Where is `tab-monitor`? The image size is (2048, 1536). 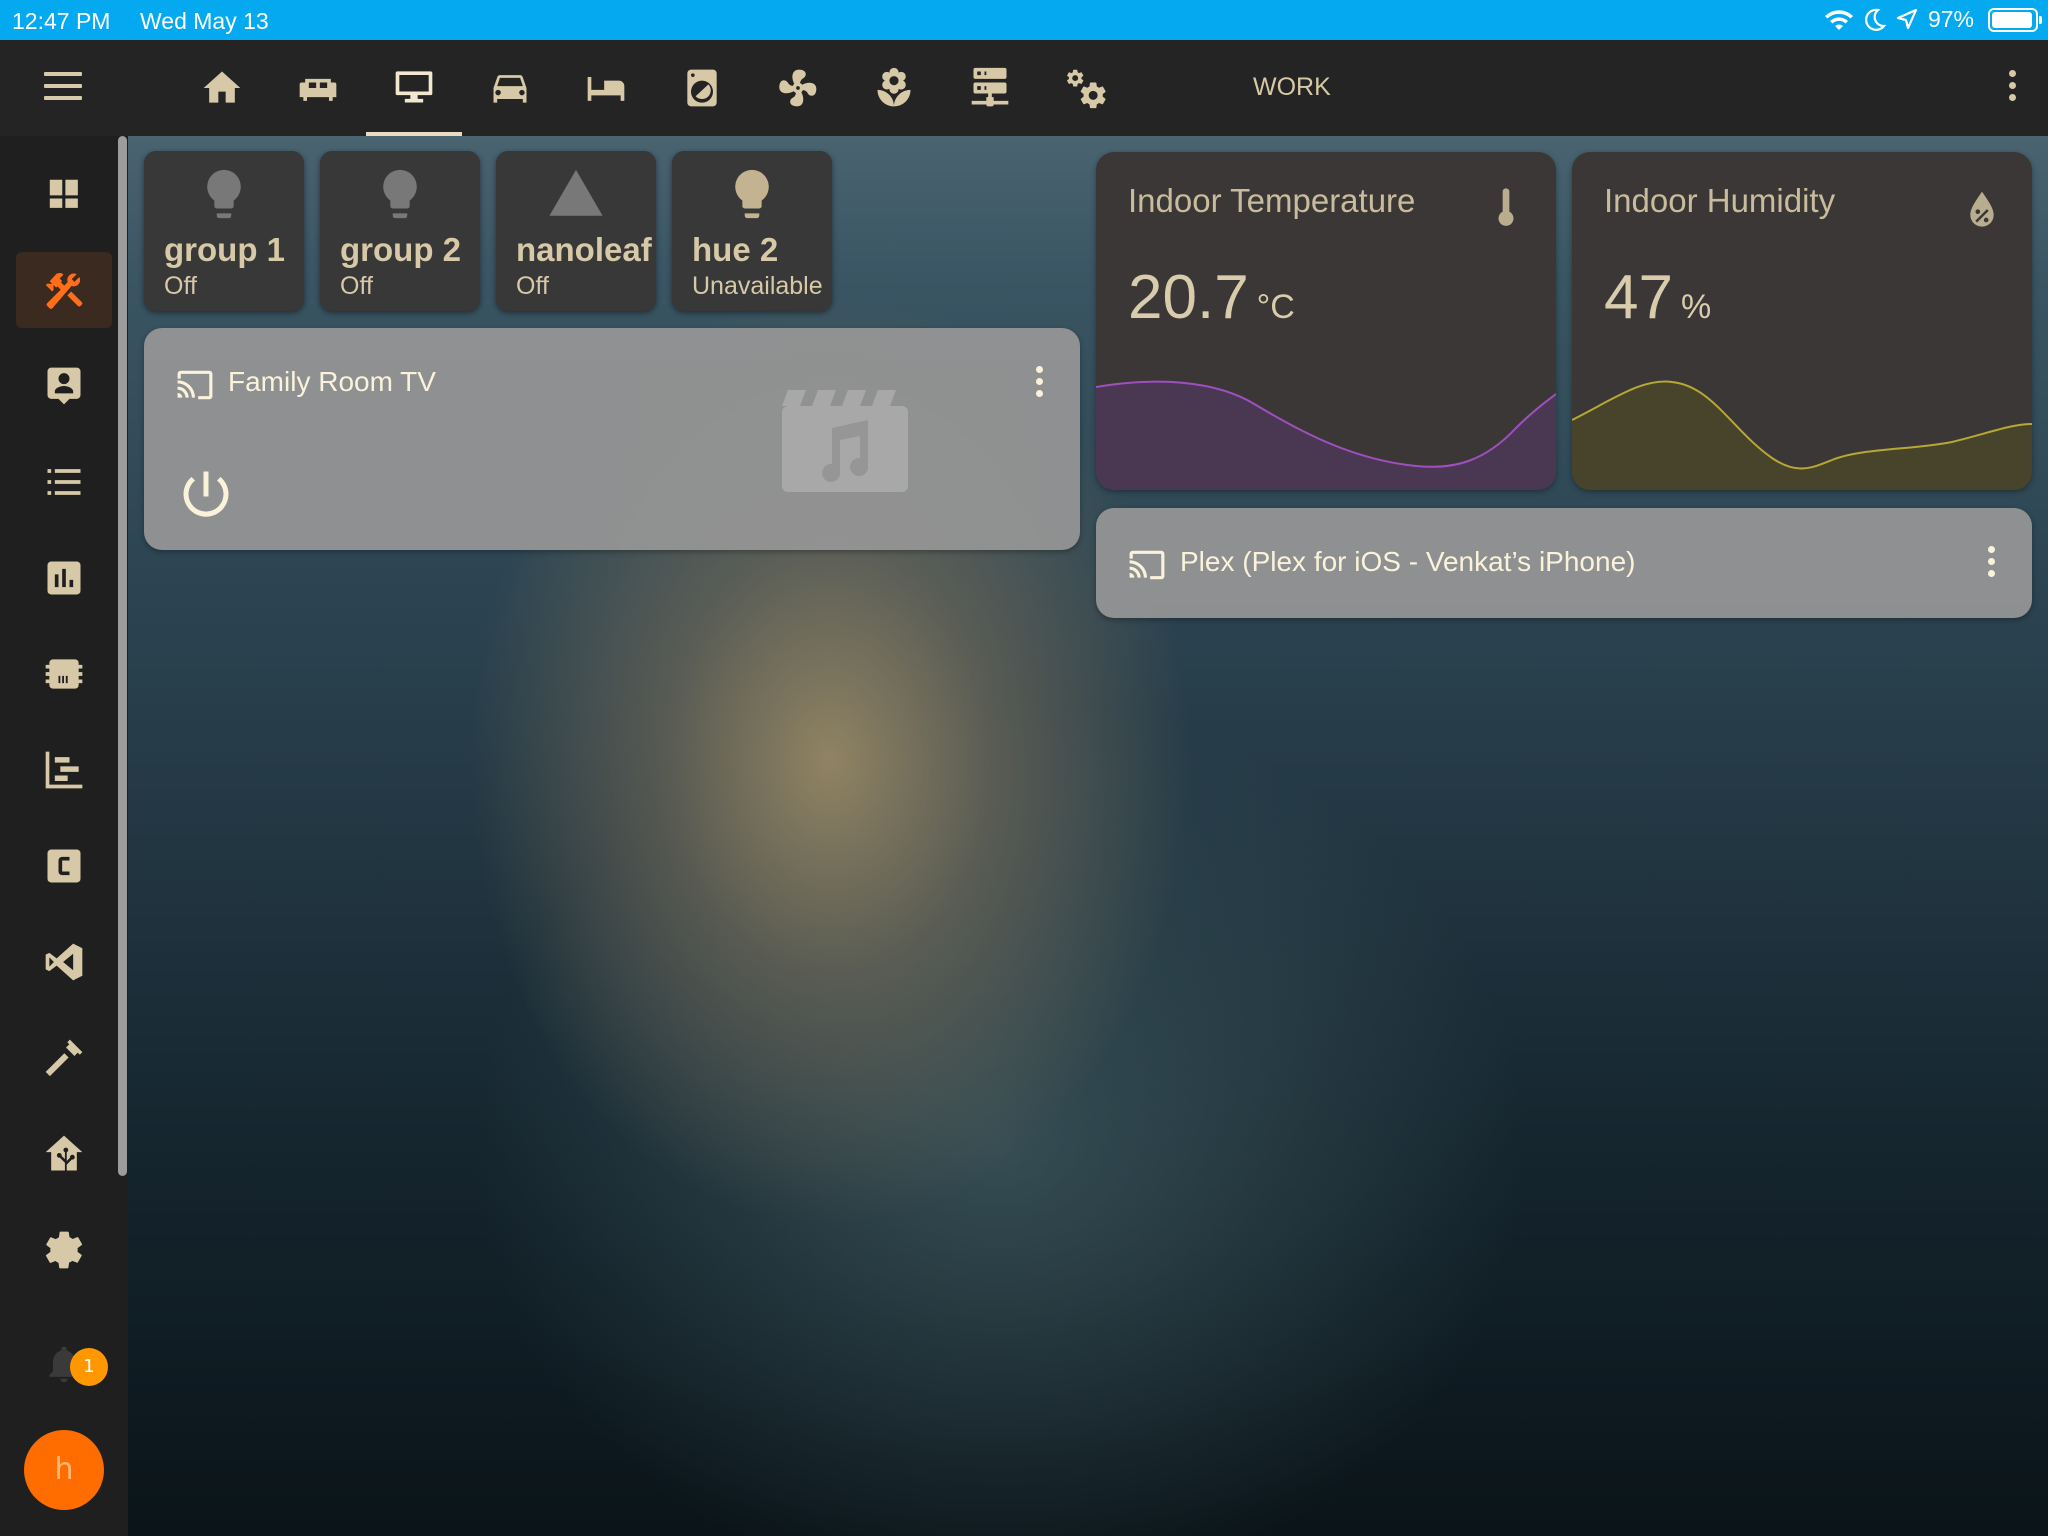
tab-monitor is located at coordinates (414, 88).